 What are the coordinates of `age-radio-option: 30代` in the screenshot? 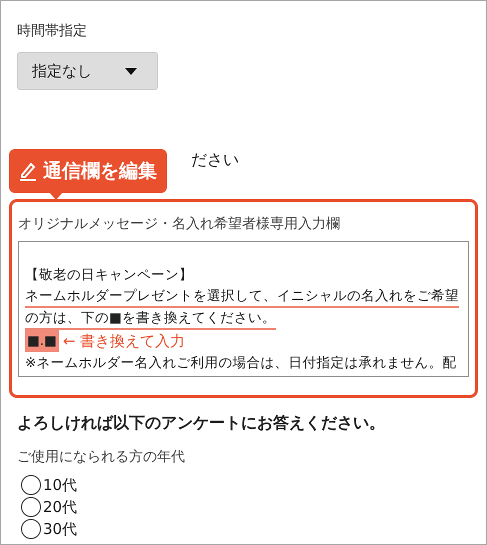 It's located at (245, 529).